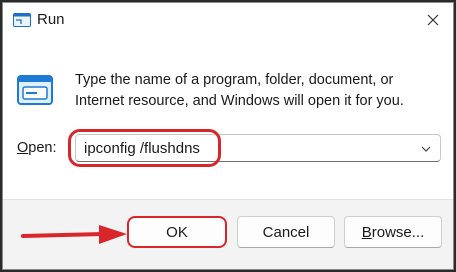 This screenshot has height=272, width=456. What do you see at coordinates (42, 148) in the screenshot?
I see `open-label-text: pen:` at bounding box center [42, 148].